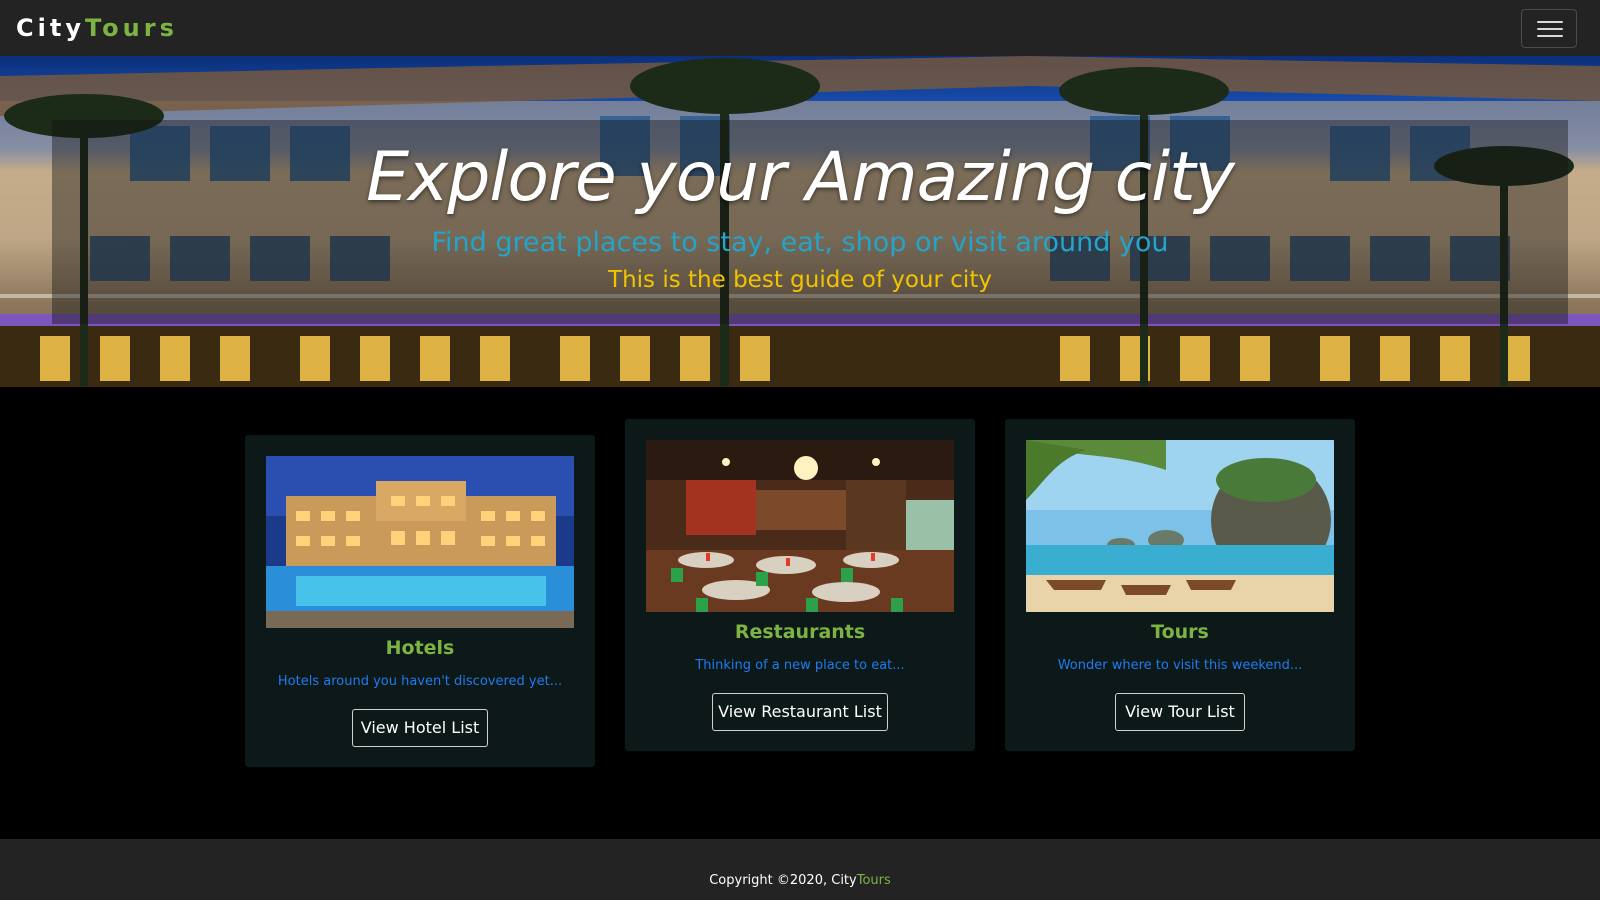  I want to click on navbar: CityTours, so click(800, 28).